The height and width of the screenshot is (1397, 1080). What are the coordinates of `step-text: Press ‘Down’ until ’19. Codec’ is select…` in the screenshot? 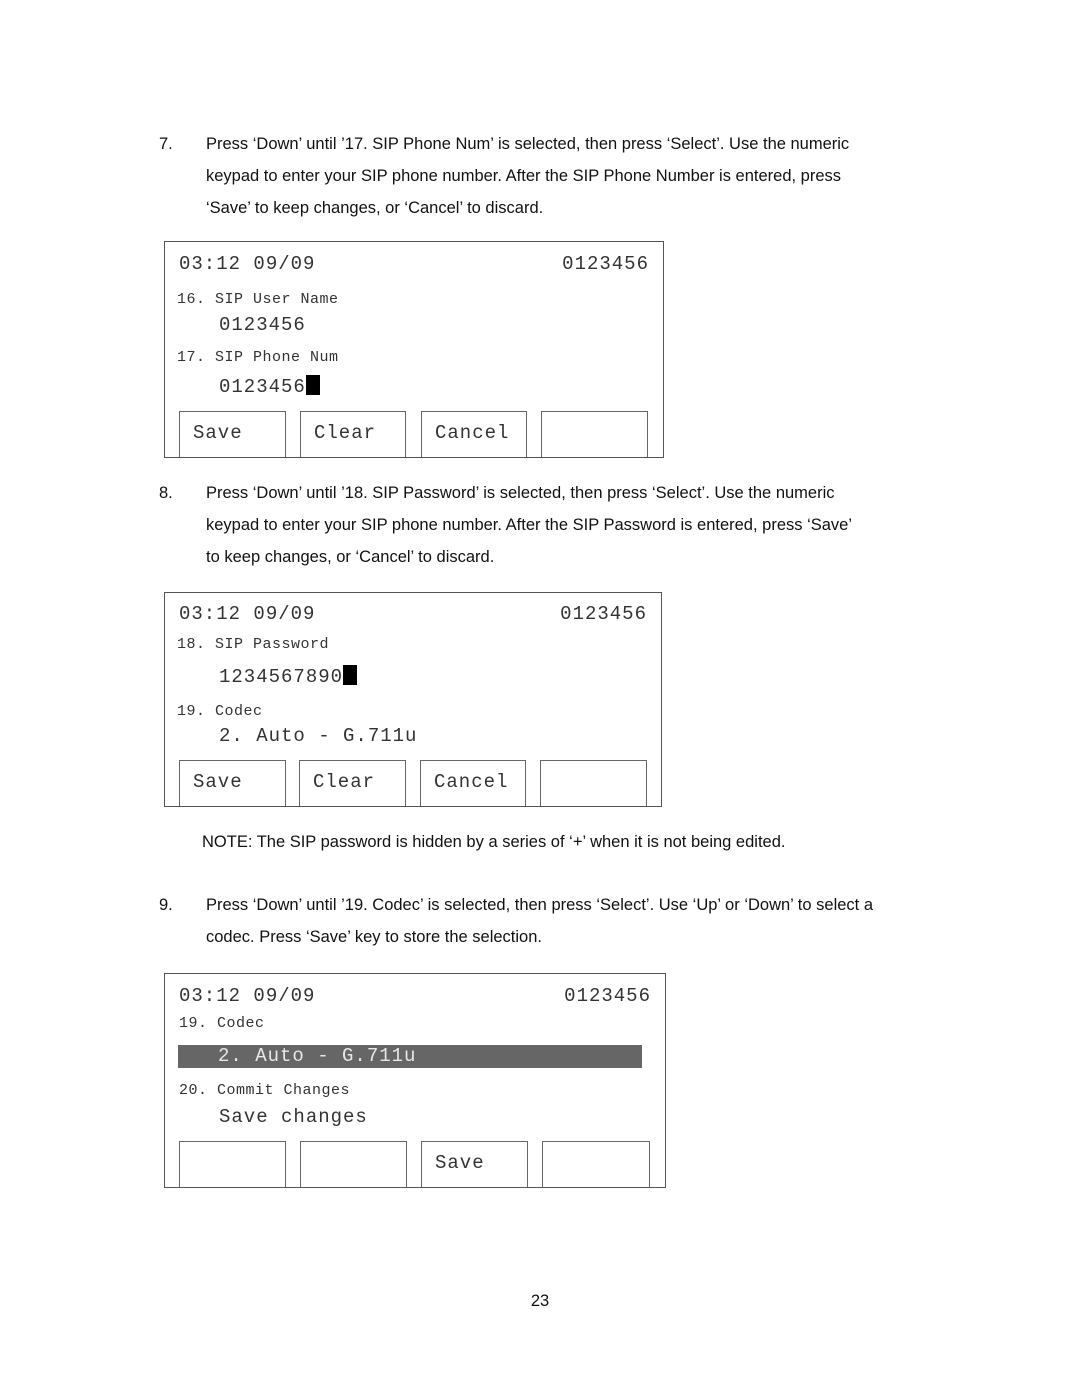 It's located at (540, 921).